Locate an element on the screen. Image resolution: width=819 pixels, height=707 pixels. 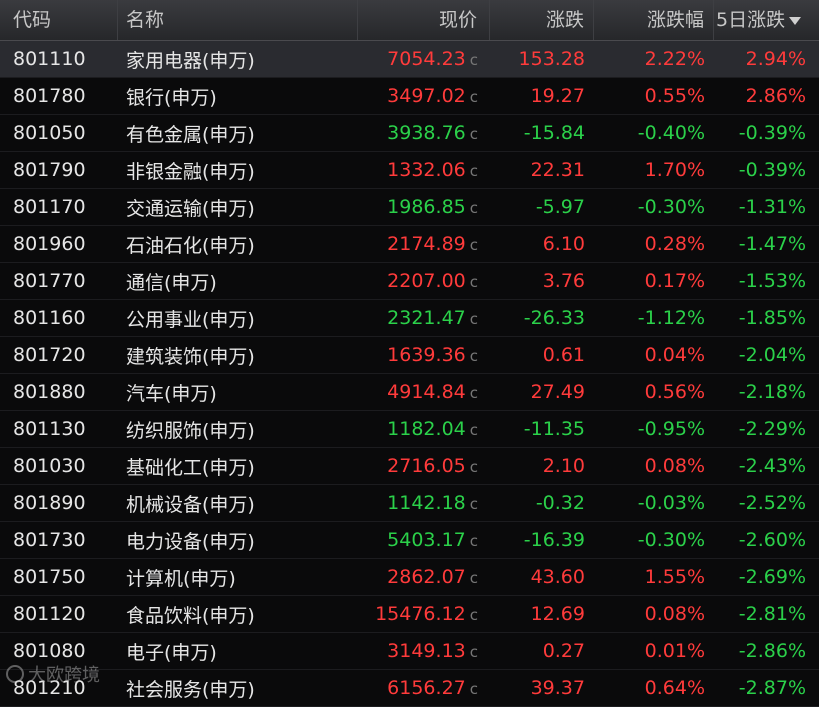
cell-pct-text: 0.04% is located at coordinates (674, 355).